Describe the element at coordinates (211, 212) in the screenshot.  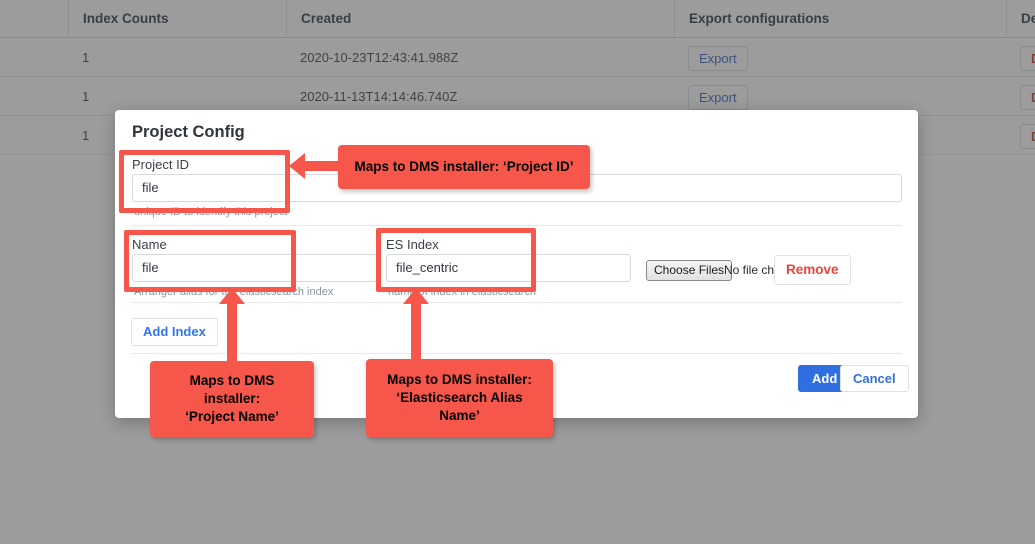
I see `project-id-help: unique ID to identify this project` at that location.